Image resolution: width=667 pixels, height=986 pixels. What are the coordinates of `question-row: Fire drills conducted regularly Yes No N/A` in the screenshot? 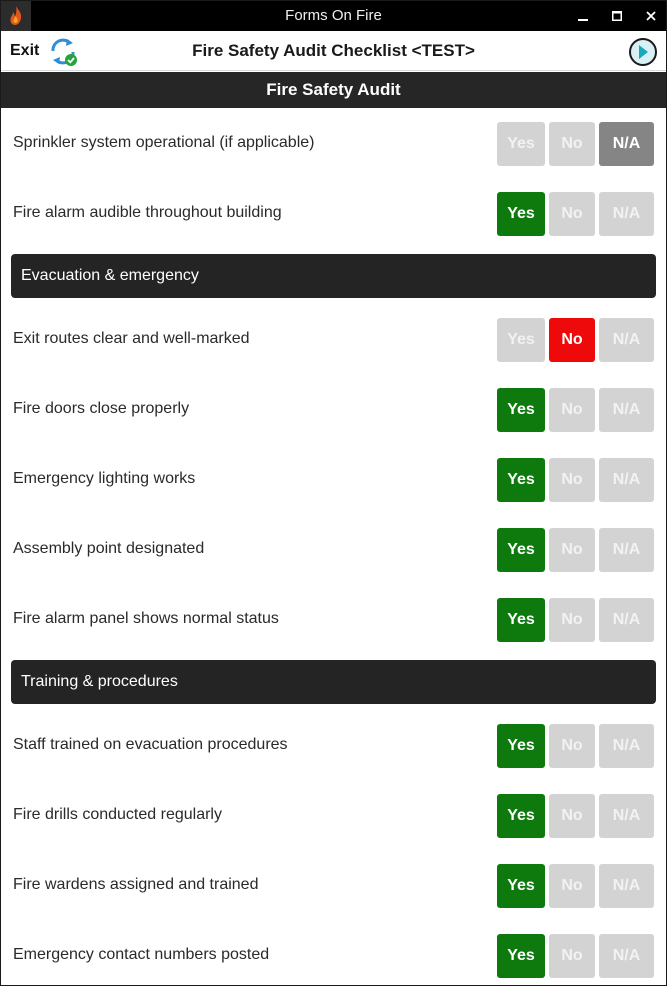 It's located at (333, 815).